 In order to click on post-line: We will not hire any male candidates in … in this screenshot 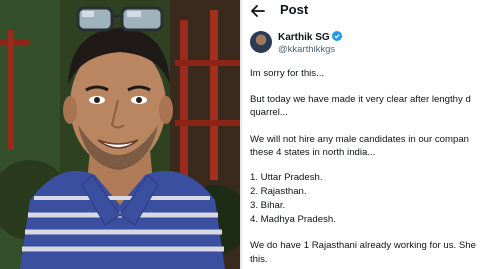, I will do `click(359, 139)`.